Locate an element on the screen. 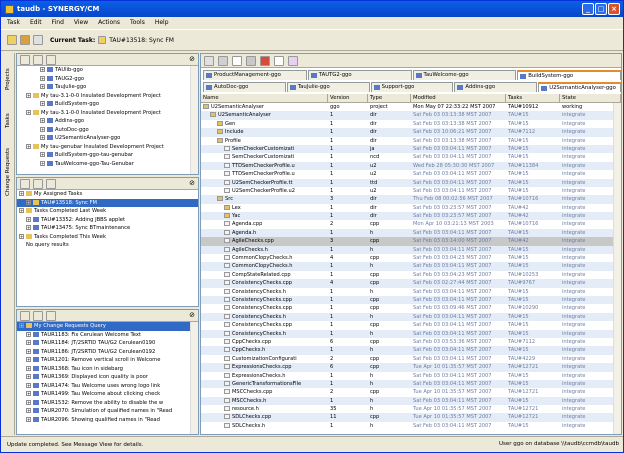  checkmark-icon is located at coordinates (38, 40).